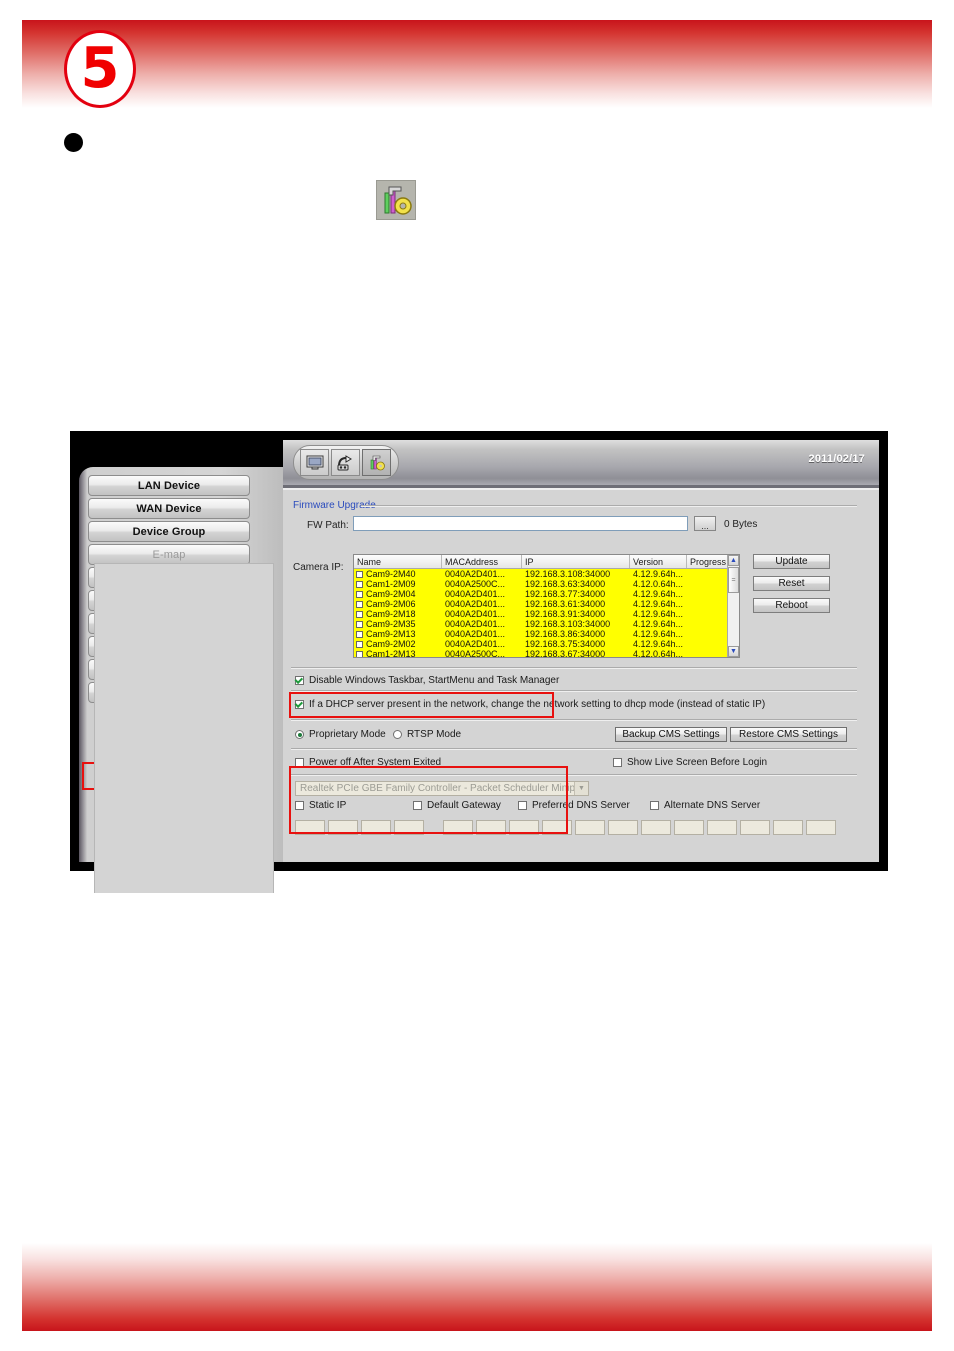 The width and height of the screenshot is (954, 1351). I want to click on playback-icon, so click(345, 462).